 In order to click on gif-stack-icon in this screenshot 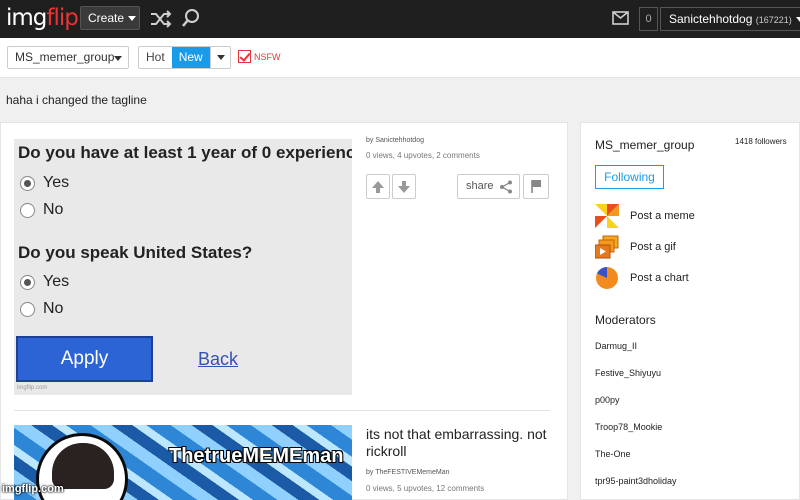, I will do `click(607, 247)`.